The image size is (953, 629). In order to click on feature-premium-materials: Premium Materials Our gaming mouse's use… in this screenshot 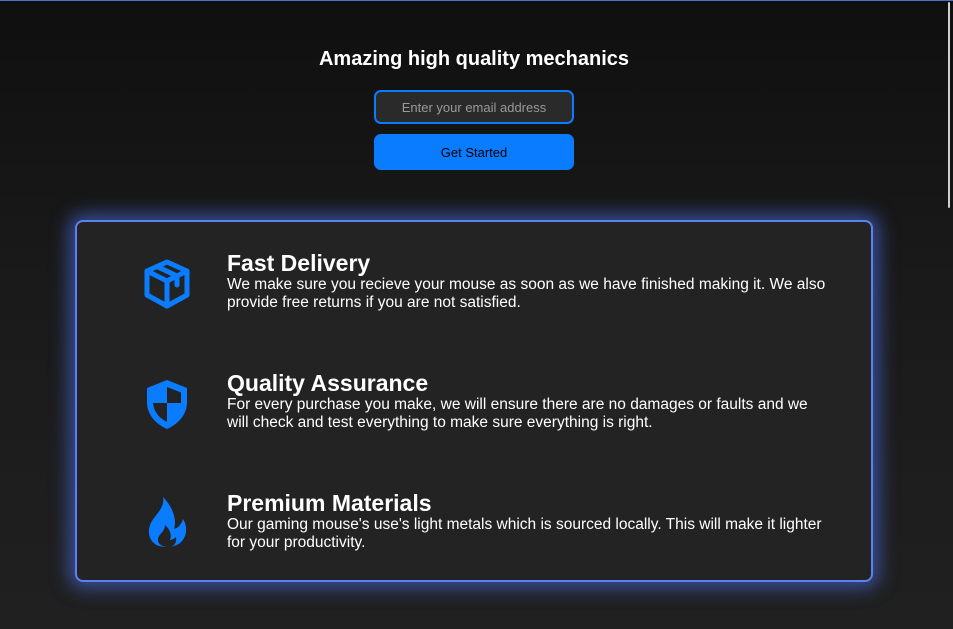, I will do `click(475, 535)`.